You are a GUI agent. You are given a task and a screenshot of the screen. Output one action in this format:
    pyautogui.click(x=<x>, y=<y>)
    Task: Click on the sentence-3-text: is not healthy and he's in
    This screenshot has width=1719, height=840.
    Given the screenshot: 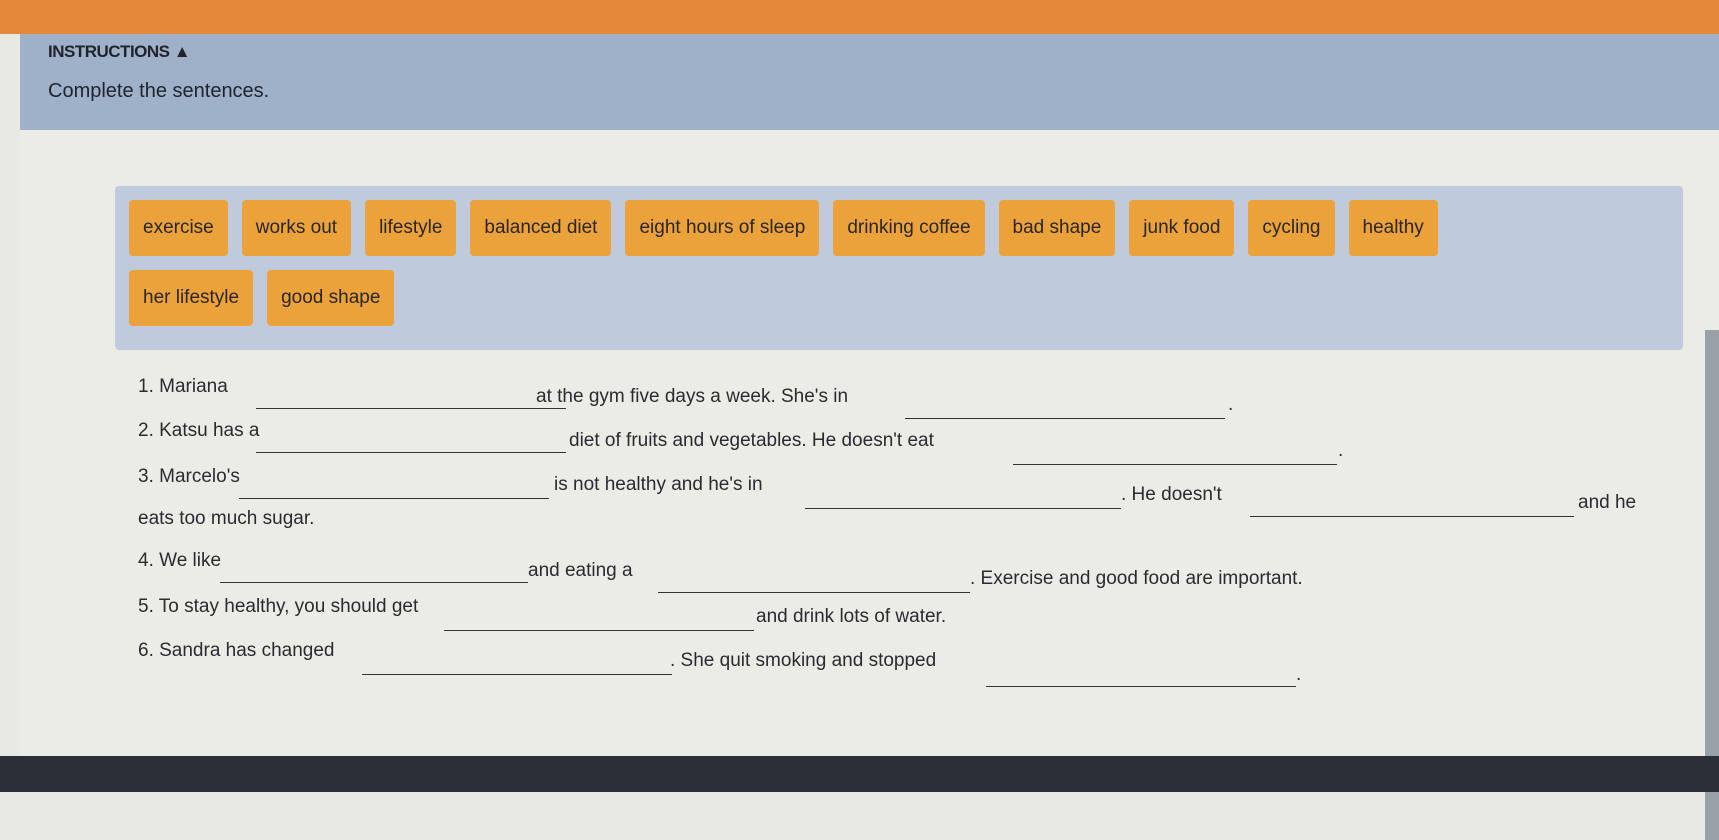 What is the action you would take?
    pyautogui.click(x=658, y=484)
    